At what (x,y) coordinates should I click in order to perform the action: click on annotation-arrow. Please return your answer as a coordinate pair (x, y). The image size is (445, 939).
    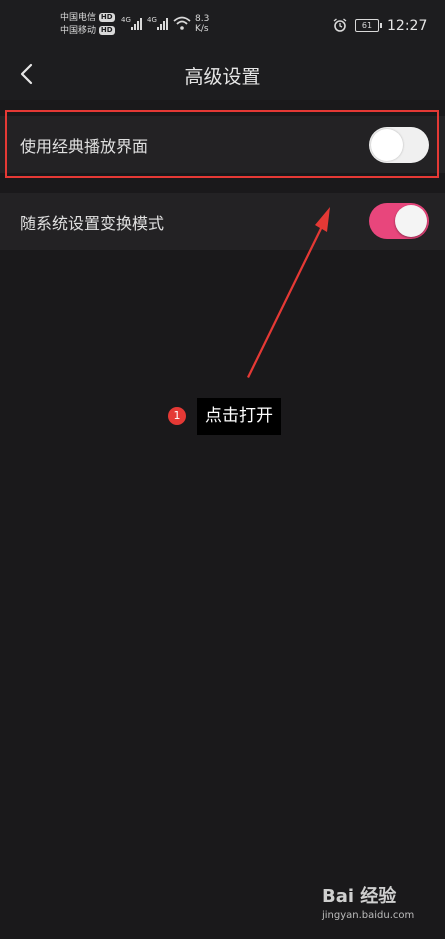
    Looking at the image, I should click on (288, 292).